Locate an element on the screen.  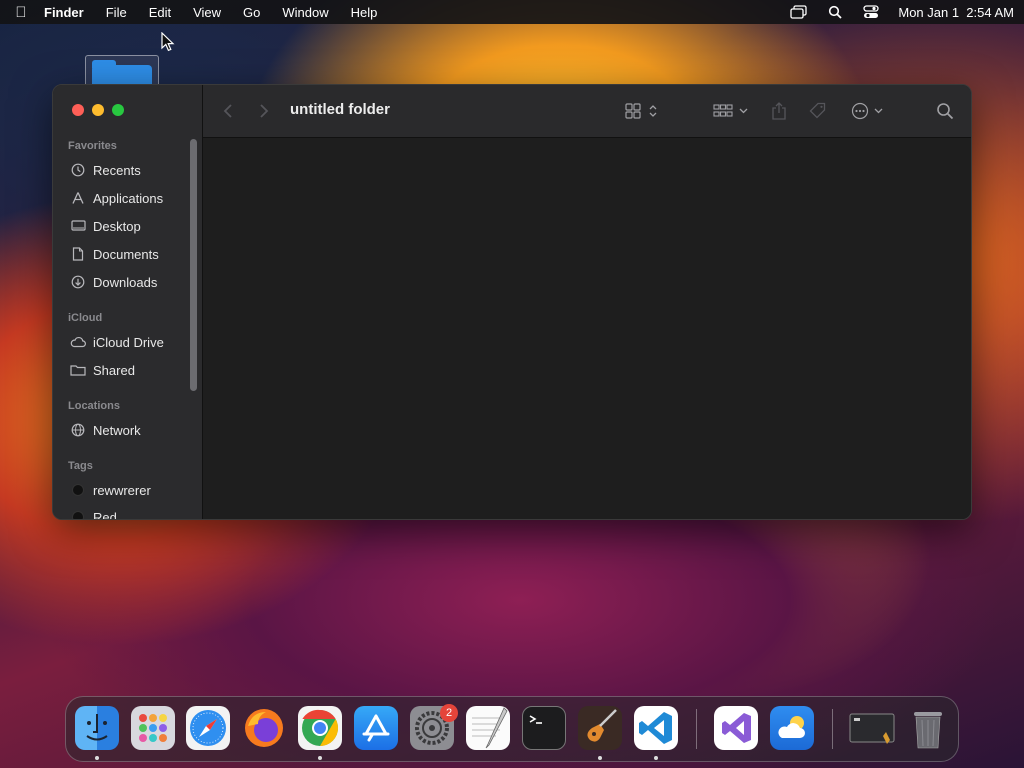
sidebar-item-label: Red is located at coordinates (105, 514).